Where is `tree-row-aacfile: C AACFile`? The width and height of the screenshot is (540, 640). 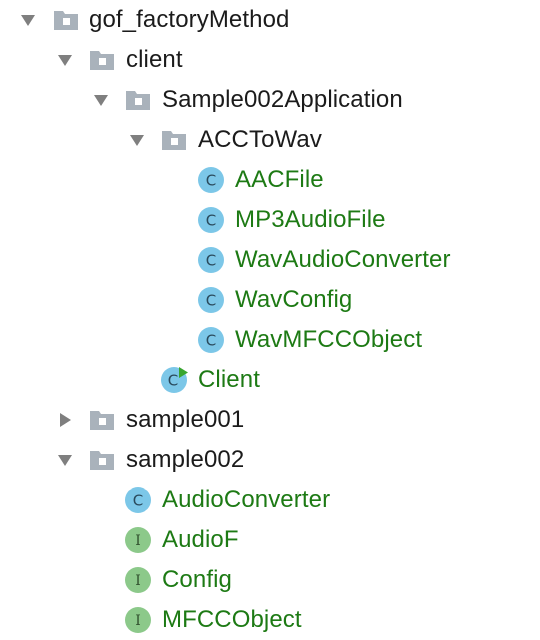
tree-row-aacfile: C AACFile is located at coordinates (270, 180).